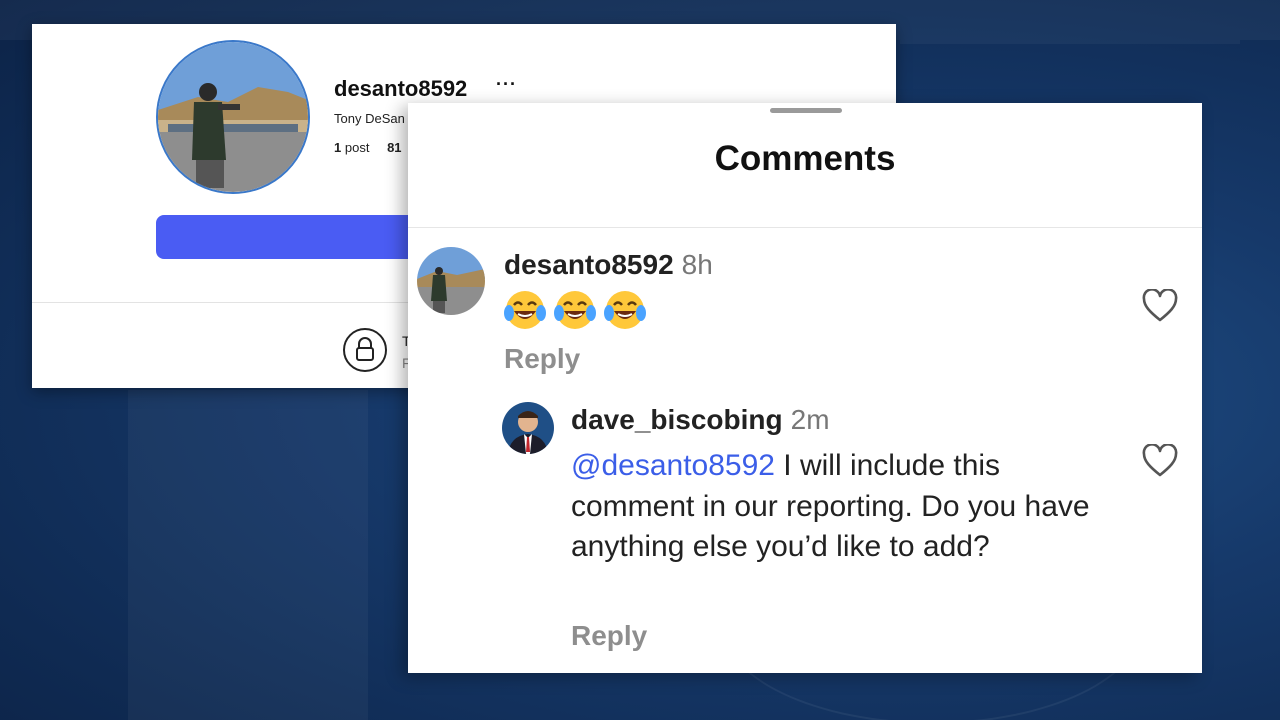 The width and height of the screenshot is (1280, 720). What do you see at coordinates (677, 419) in the screenshot?
I see `comment-username-text: dave_biscobing` at bounding box center [677, 419].